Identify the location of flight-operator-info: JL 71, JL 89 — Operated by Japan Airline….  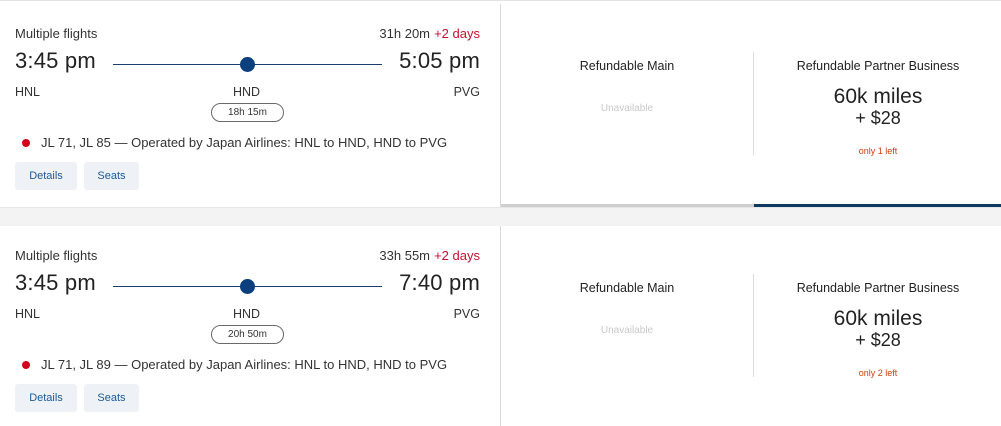
(244, 364).